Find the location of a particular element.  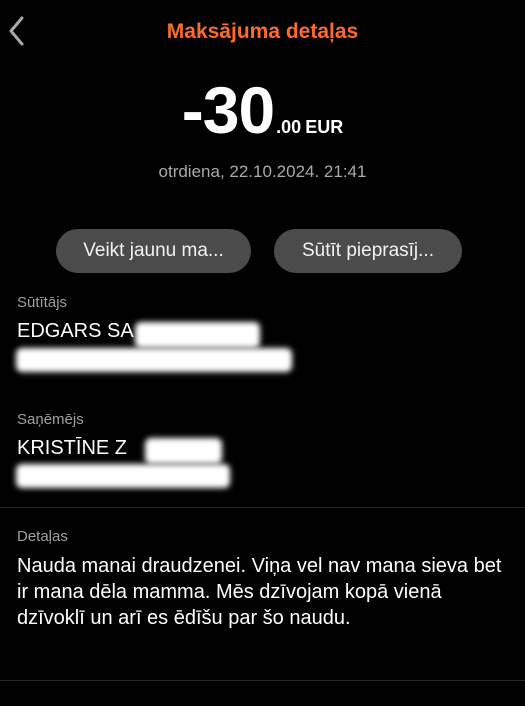

amount-display: -30.00 EUR is located at coordinates (262, 110).